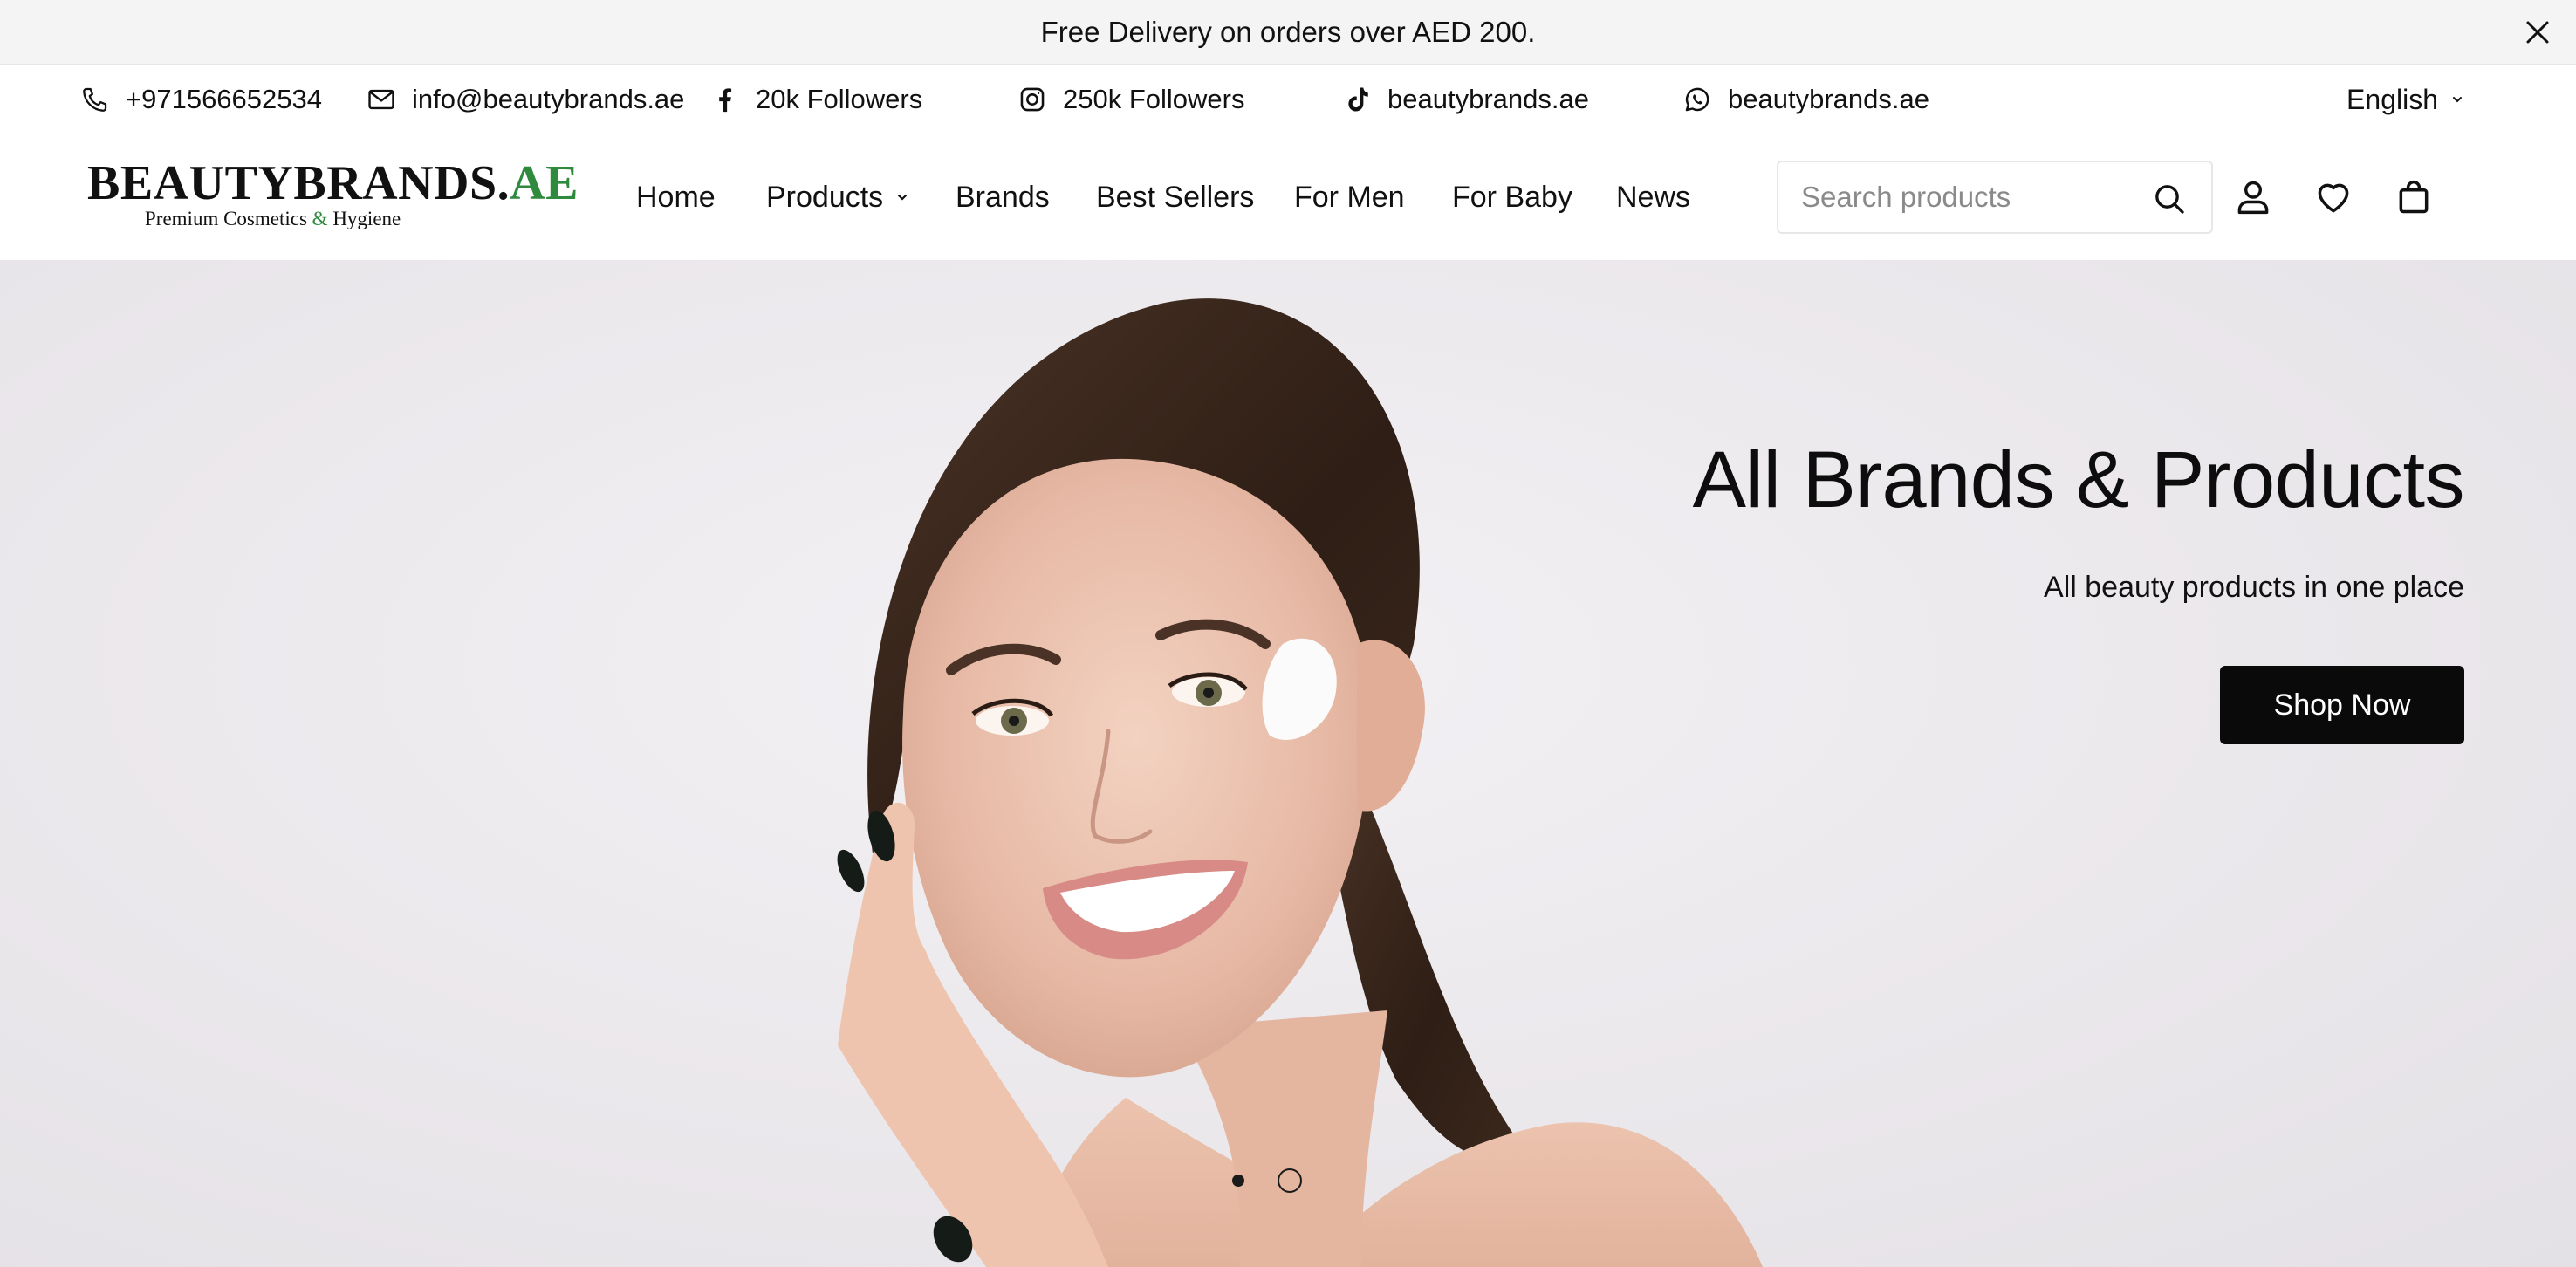 Image resolution: width=2576 pixels, height=1267 pixels. I want to click on heart-icon, so click(2333, 198).